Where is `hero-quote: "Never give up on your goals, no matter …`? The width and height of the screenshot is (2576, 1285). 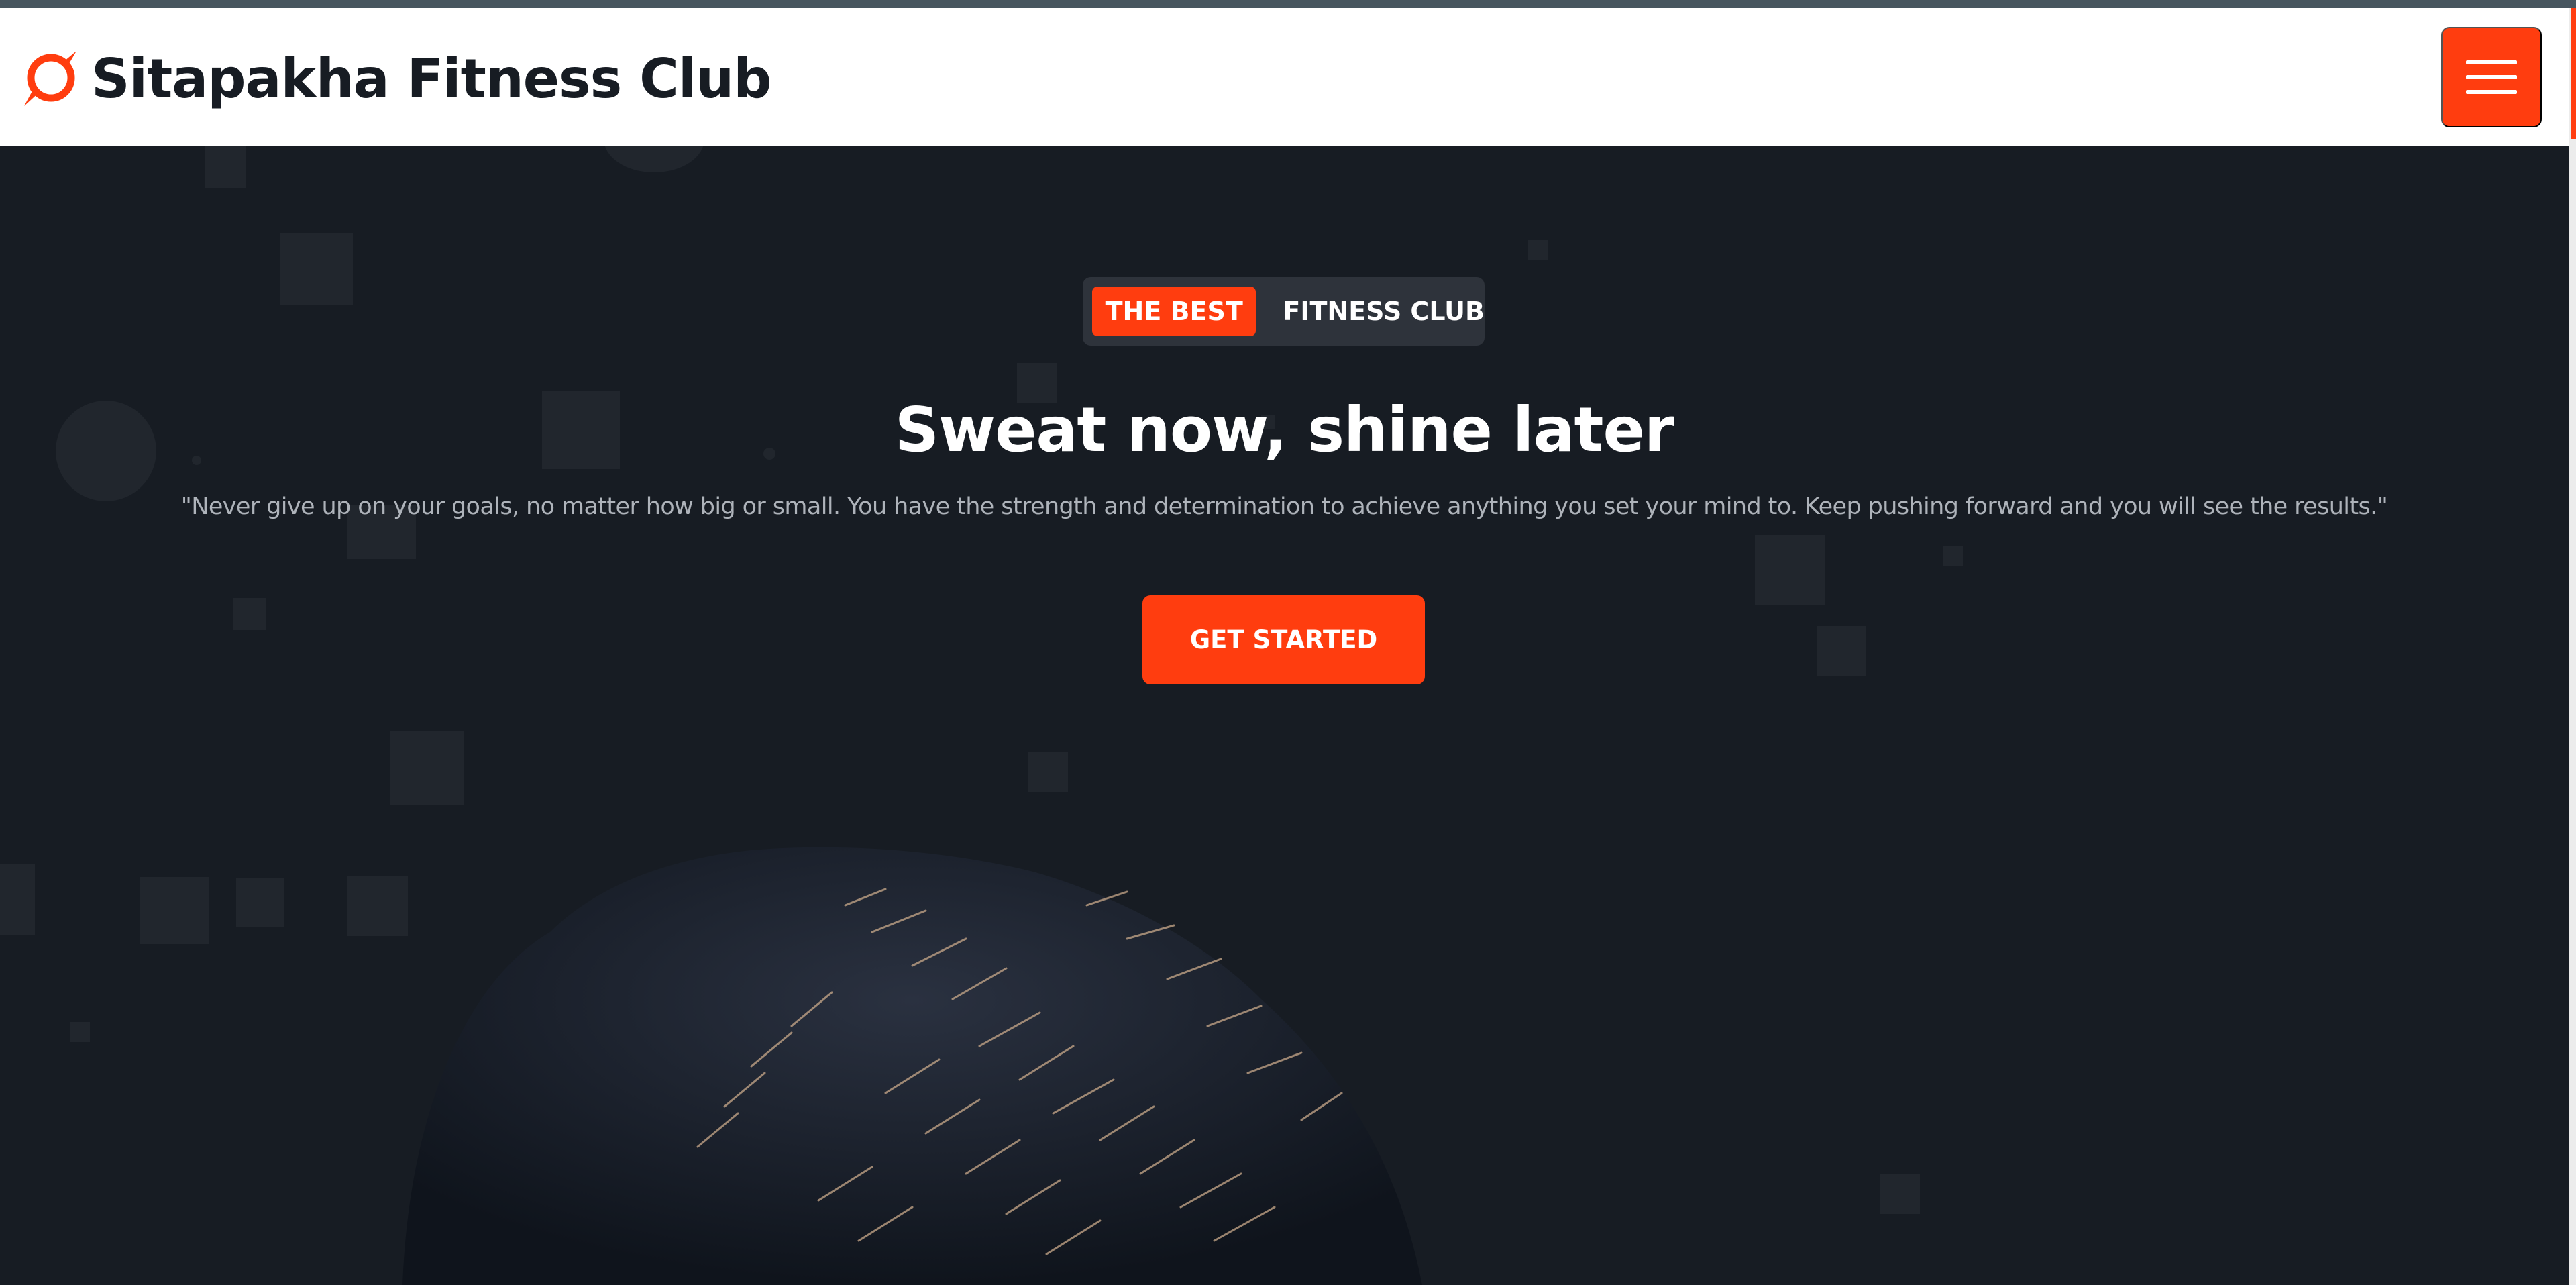 hero-quote: "Never give up on your goals, no matter … is located at coordinates (1284, 507).